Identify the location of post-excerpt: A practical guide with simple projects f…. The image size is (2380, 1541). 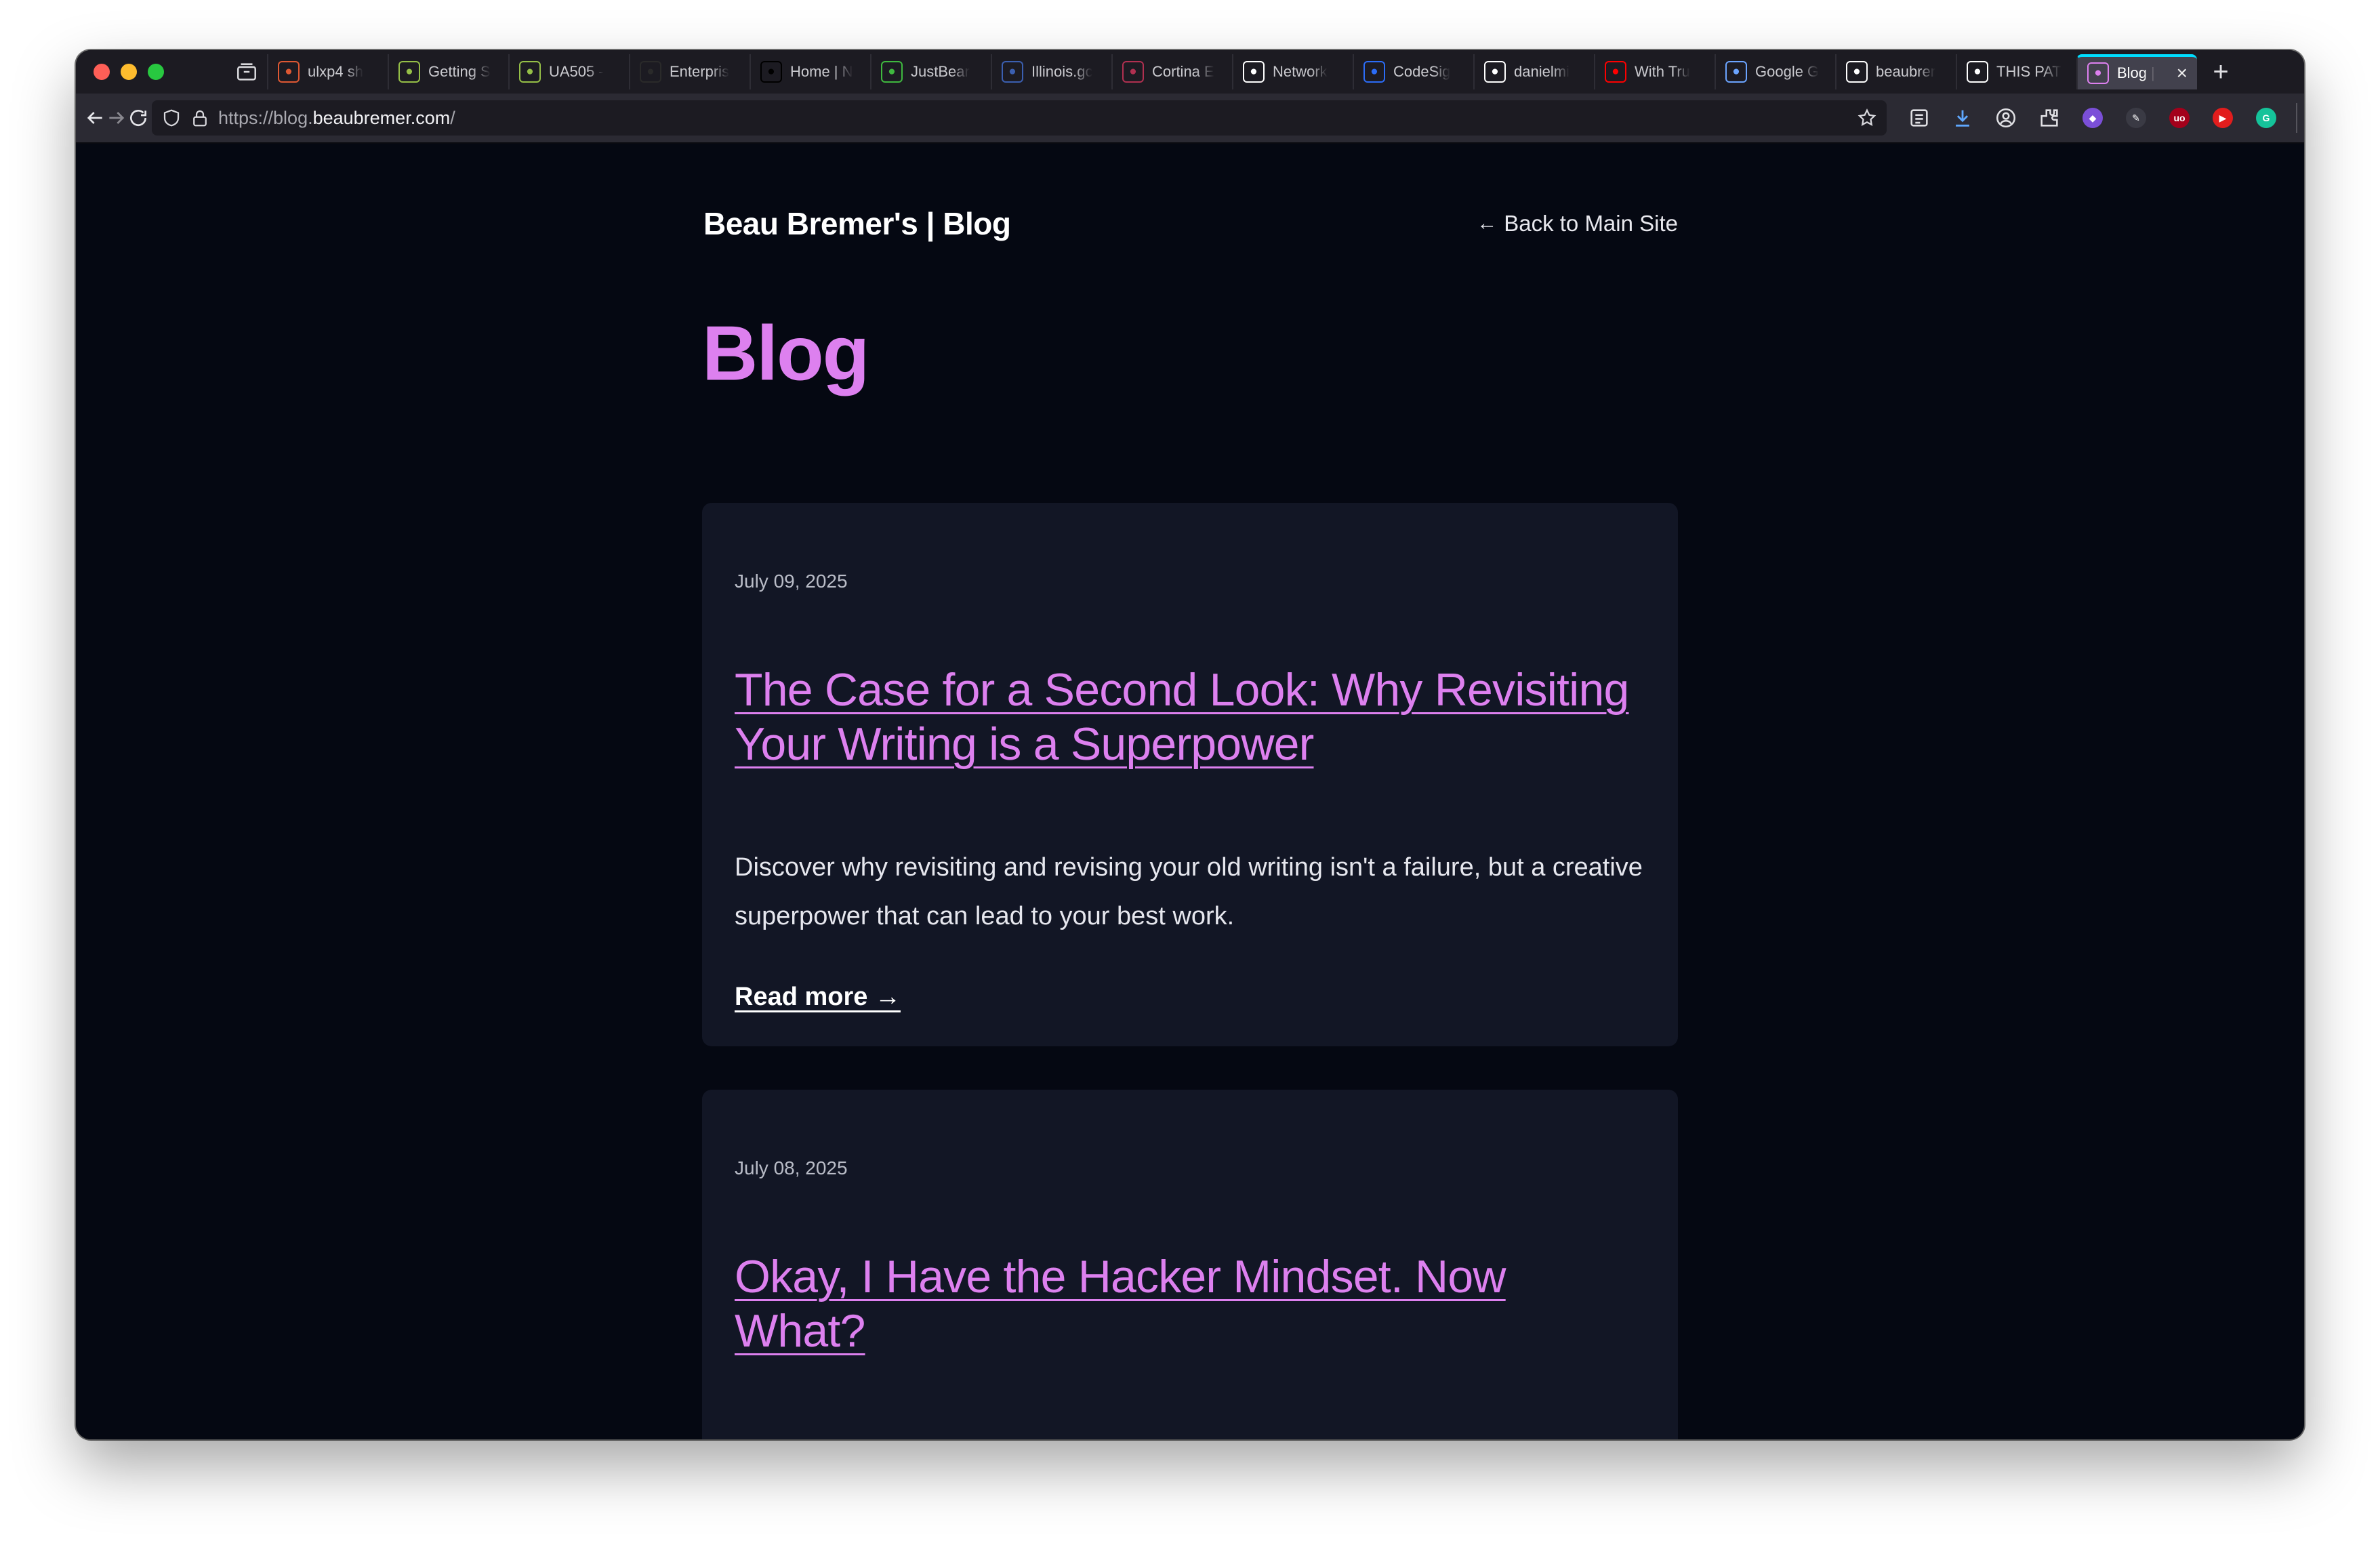
(1190, 1432).